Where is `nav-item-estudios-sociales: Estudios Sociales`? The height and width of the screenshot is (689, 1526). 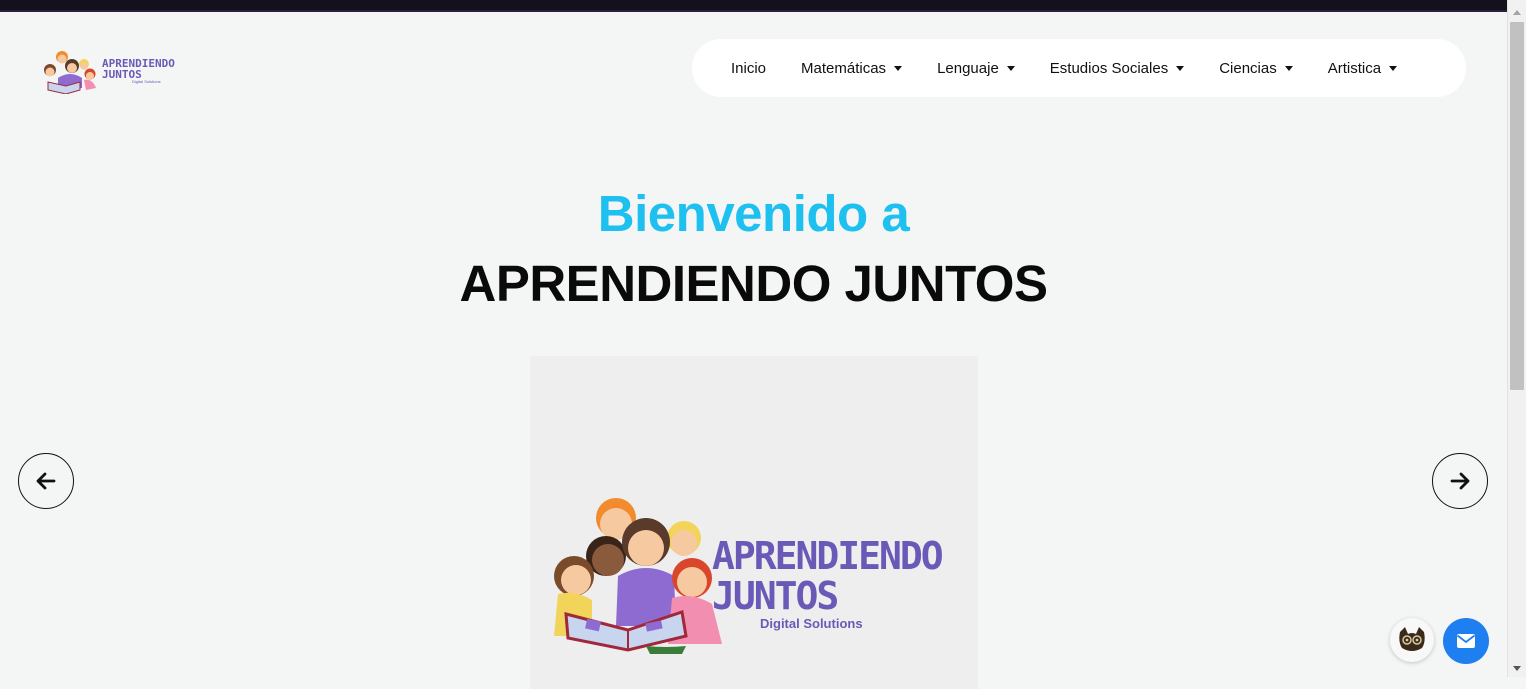
nav-item-estudios-sociales: Estudios Sociales is located at coordinates (1117, 68).